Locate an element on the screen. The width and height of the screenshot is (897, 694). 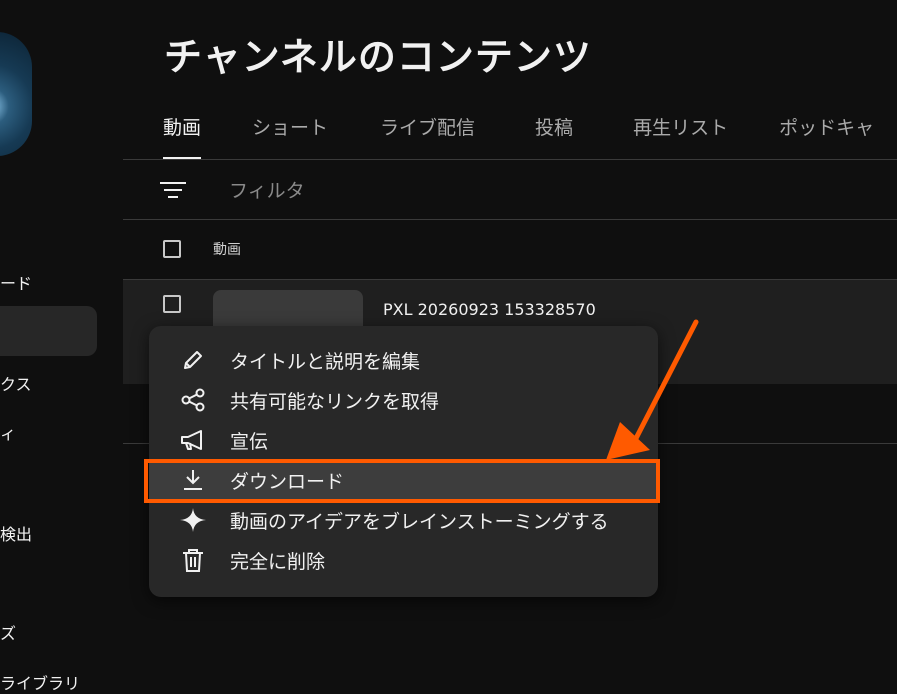
channel-avatar is located at coordinates (16, 94).